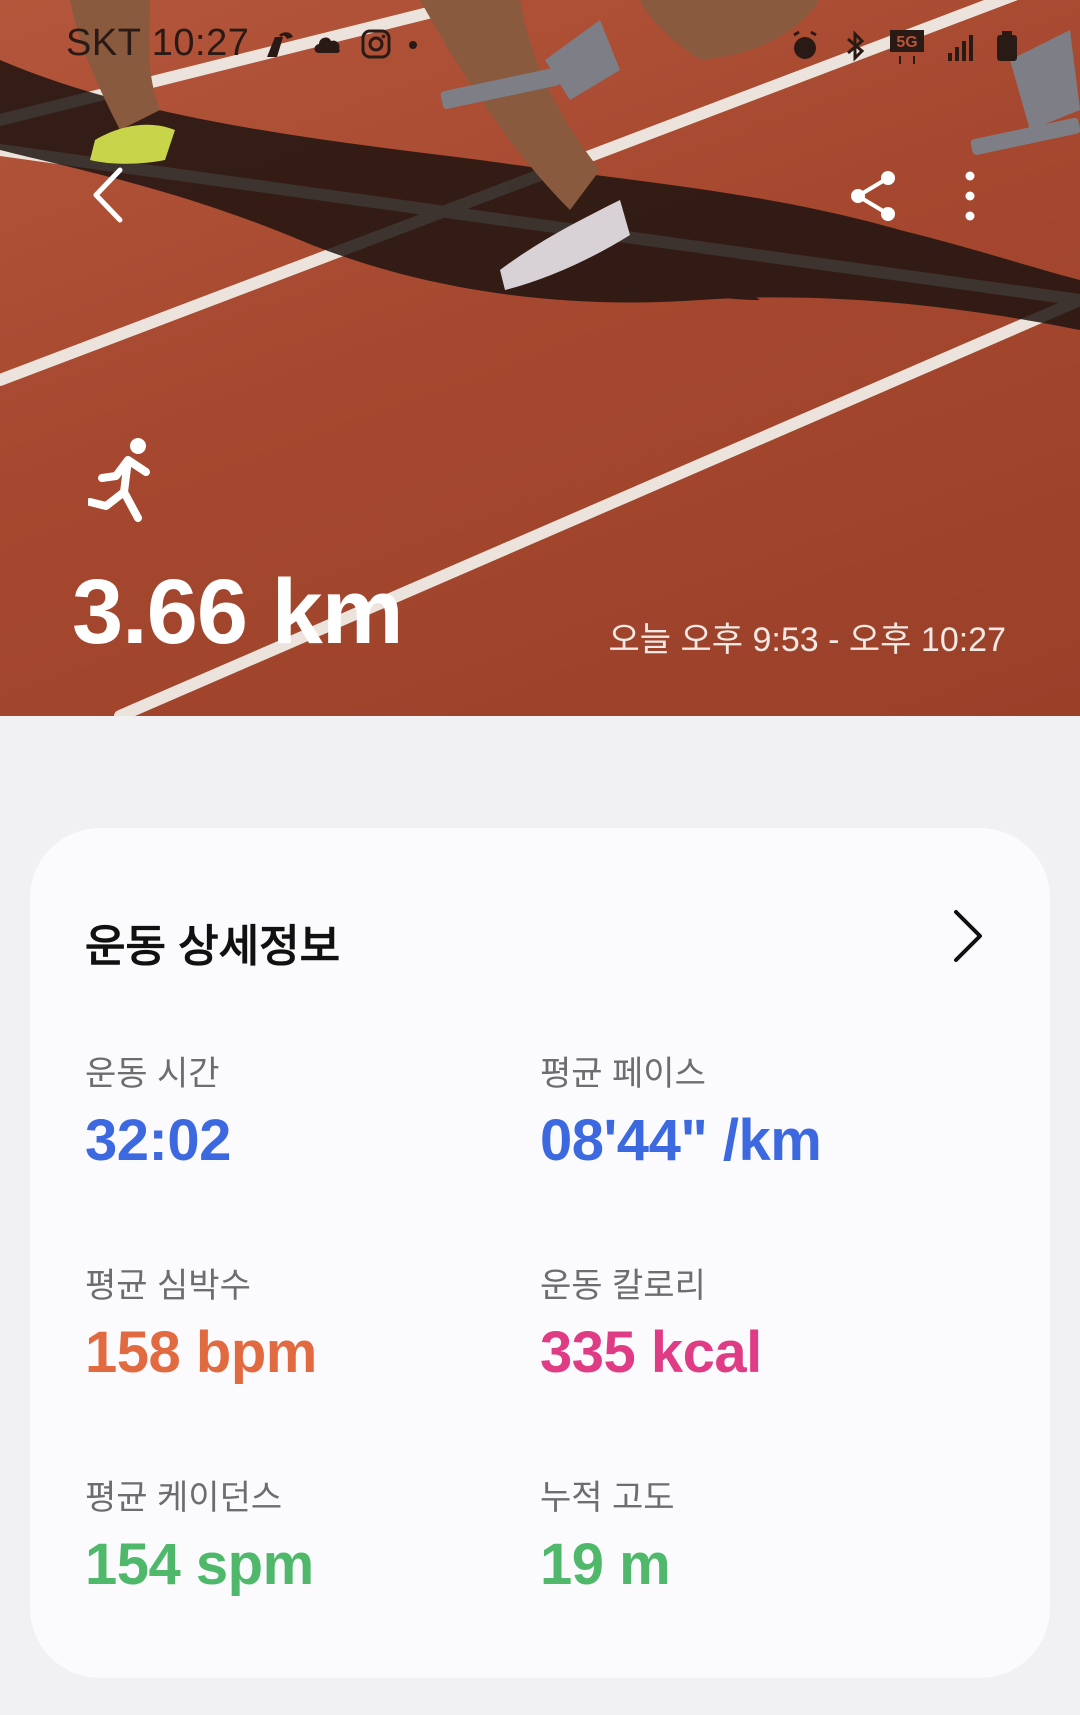 The image size is (1080, 1715). Describe the element at coordinates (119, 480) in the screenshot. I see `running-icon` at that location.